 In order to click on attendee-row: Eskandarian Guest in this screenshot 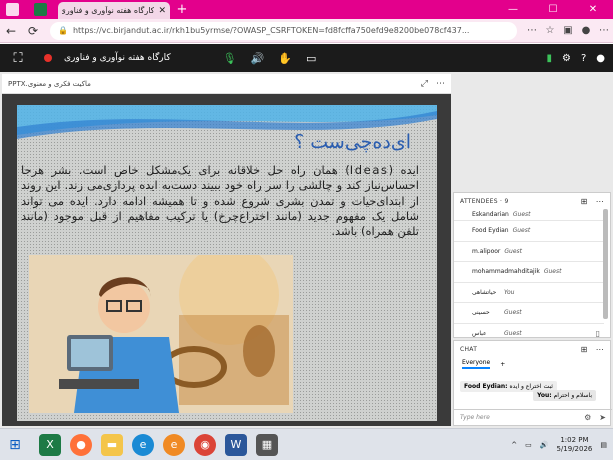, I will do `click(529, 215)`.